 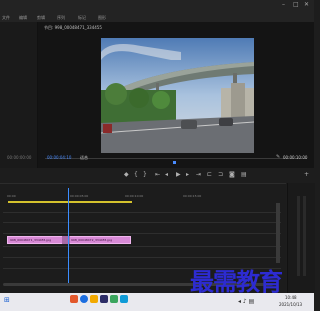 What do you see at coordinates (68, 235) in the screenshot?
I see `timeline-playhead` at bounding box center [68, 235].